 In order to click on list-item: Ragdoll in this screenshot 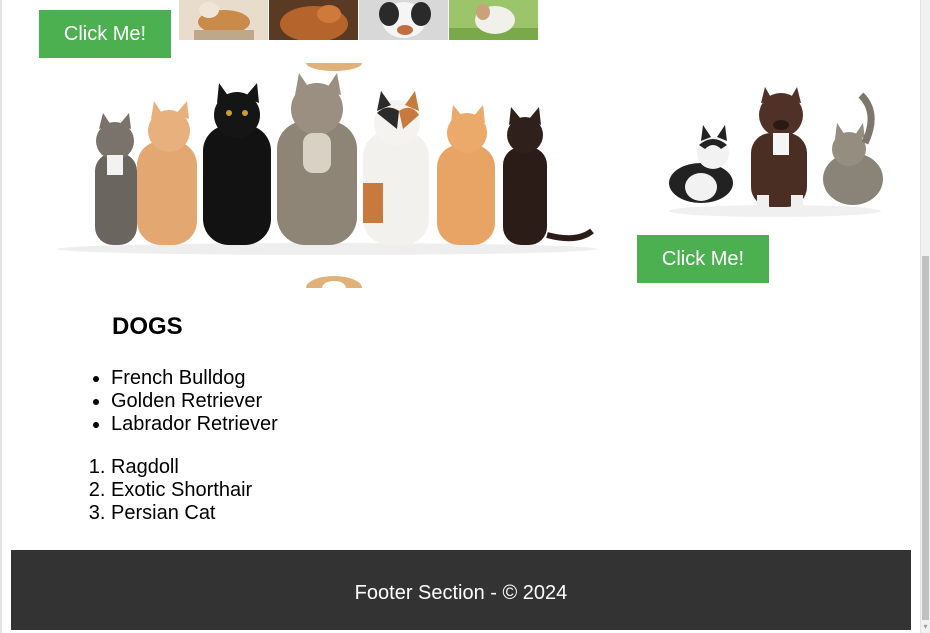, I will do `click(181, 467)`.